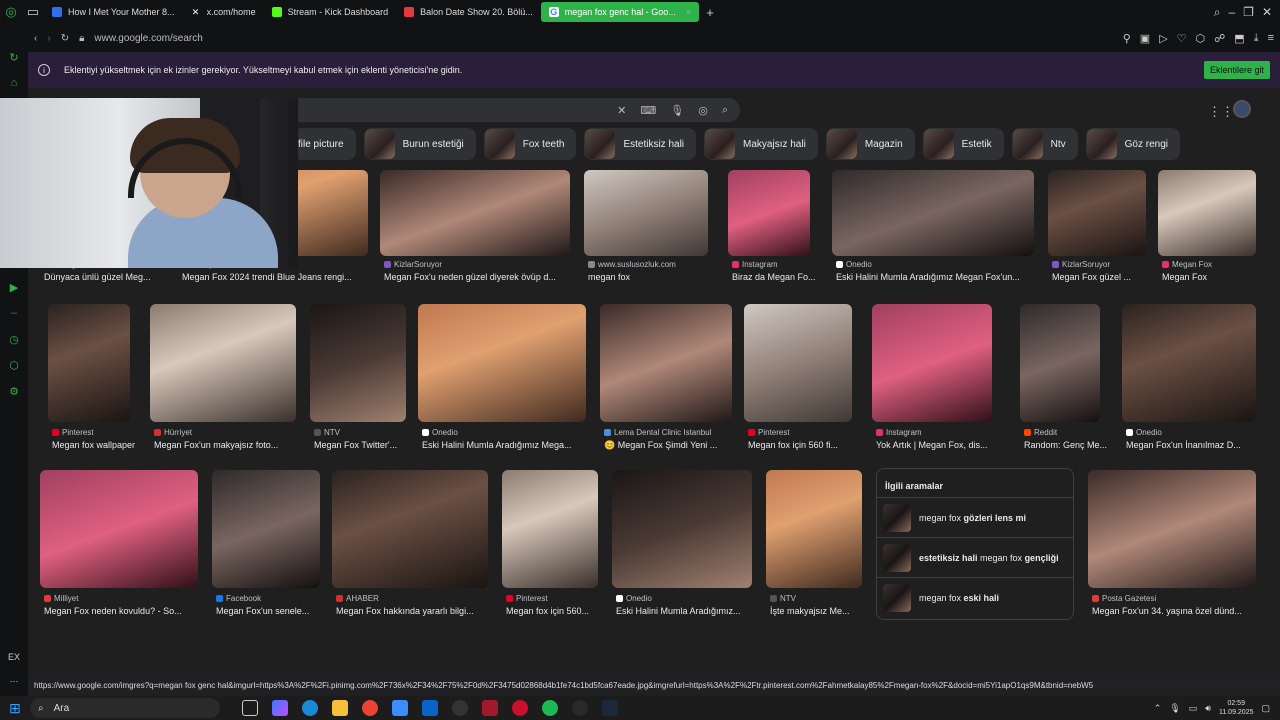  I want to click on image-source: Hürriyet, so click(227, 432).